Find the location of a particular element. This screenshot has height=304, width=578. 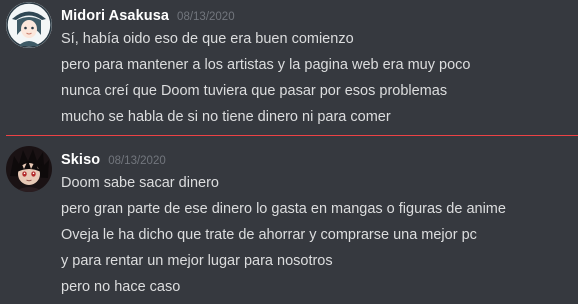

message-header: Midori Asakusa 08/13/2020 is located at coordinates (148, 18).